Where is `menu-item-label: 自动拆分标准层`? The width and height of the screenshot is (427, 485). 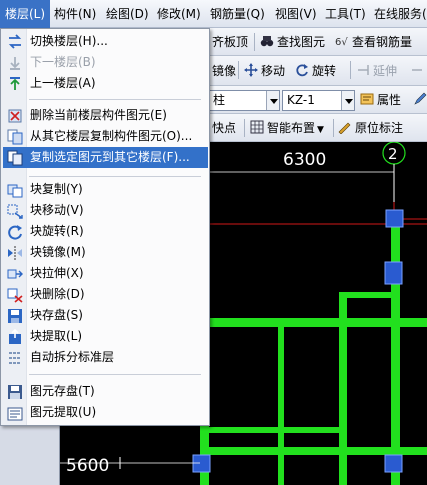 menu-item-label: 自动拆分标准层 is located at coordinates (72, 357).